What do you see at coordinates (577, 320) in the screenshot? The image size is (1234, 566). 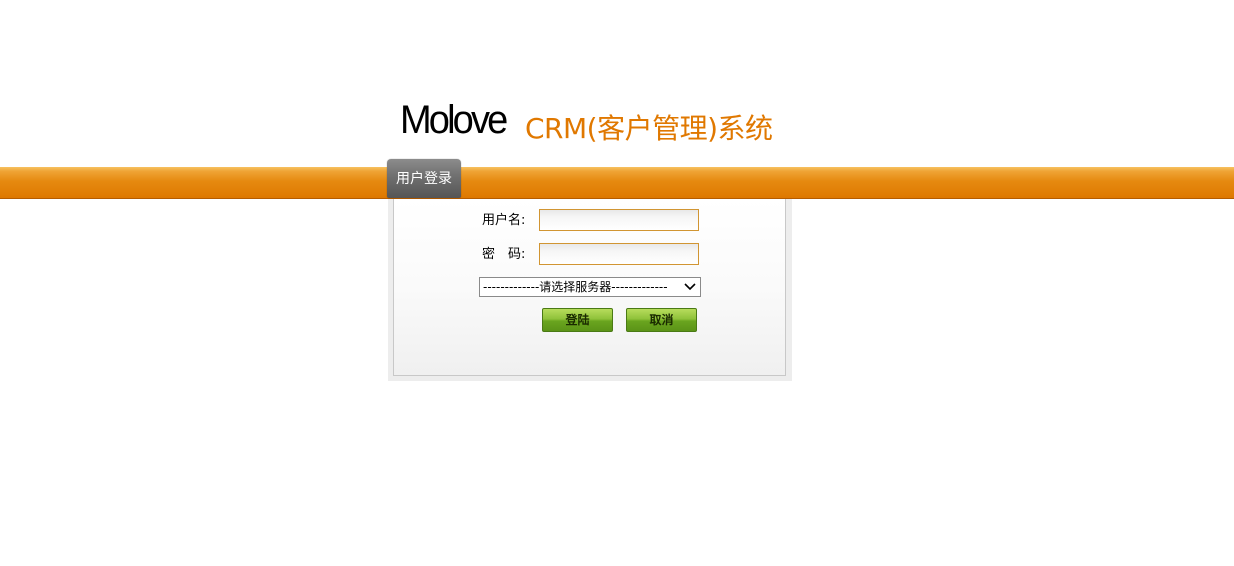 I see `login-button: 登陆` at bounding box center [577, 320].